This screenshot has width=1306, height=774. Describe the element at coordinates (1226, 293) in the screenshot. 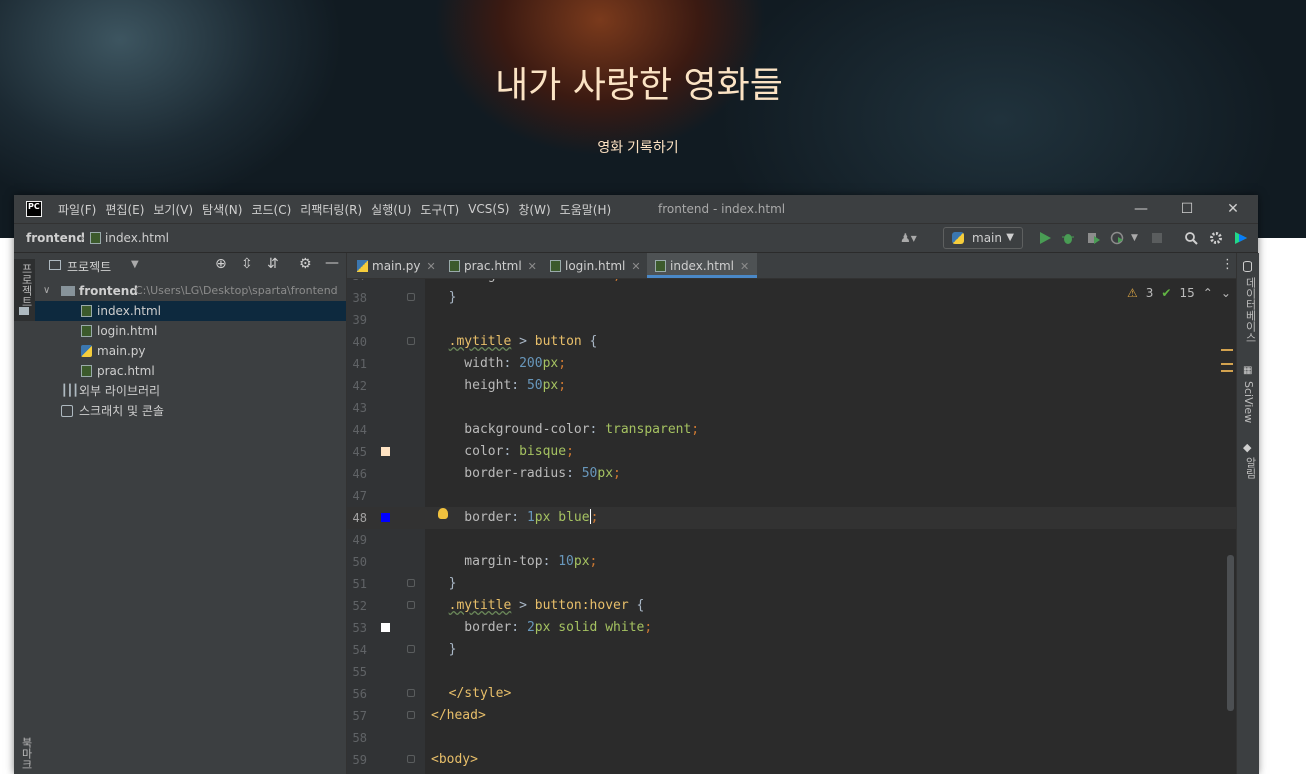

I see `next-highlight-icon: ⌄` at that location.